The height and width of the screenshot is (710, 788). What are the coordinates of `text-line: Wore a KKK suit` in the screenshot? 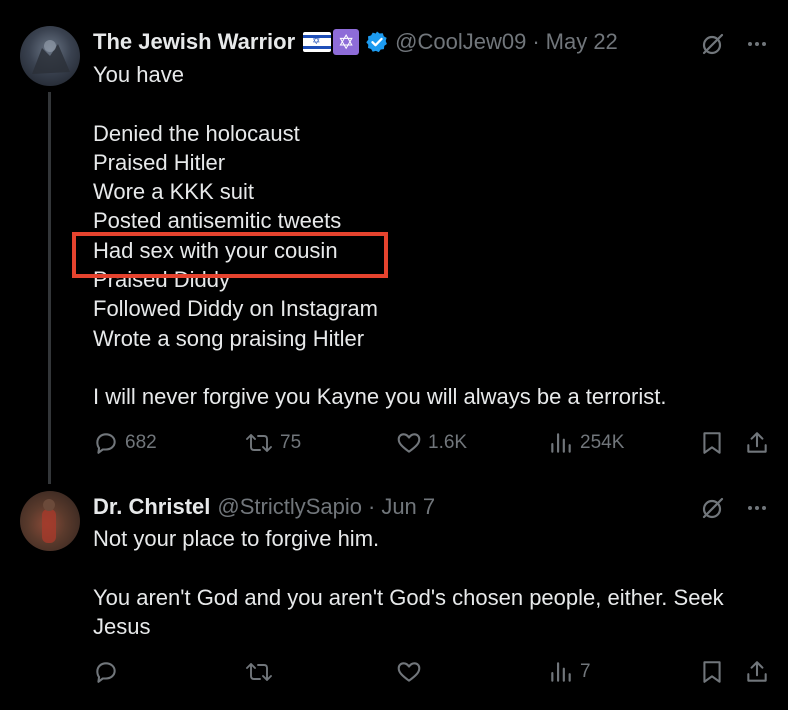 It's located at (173, 192).